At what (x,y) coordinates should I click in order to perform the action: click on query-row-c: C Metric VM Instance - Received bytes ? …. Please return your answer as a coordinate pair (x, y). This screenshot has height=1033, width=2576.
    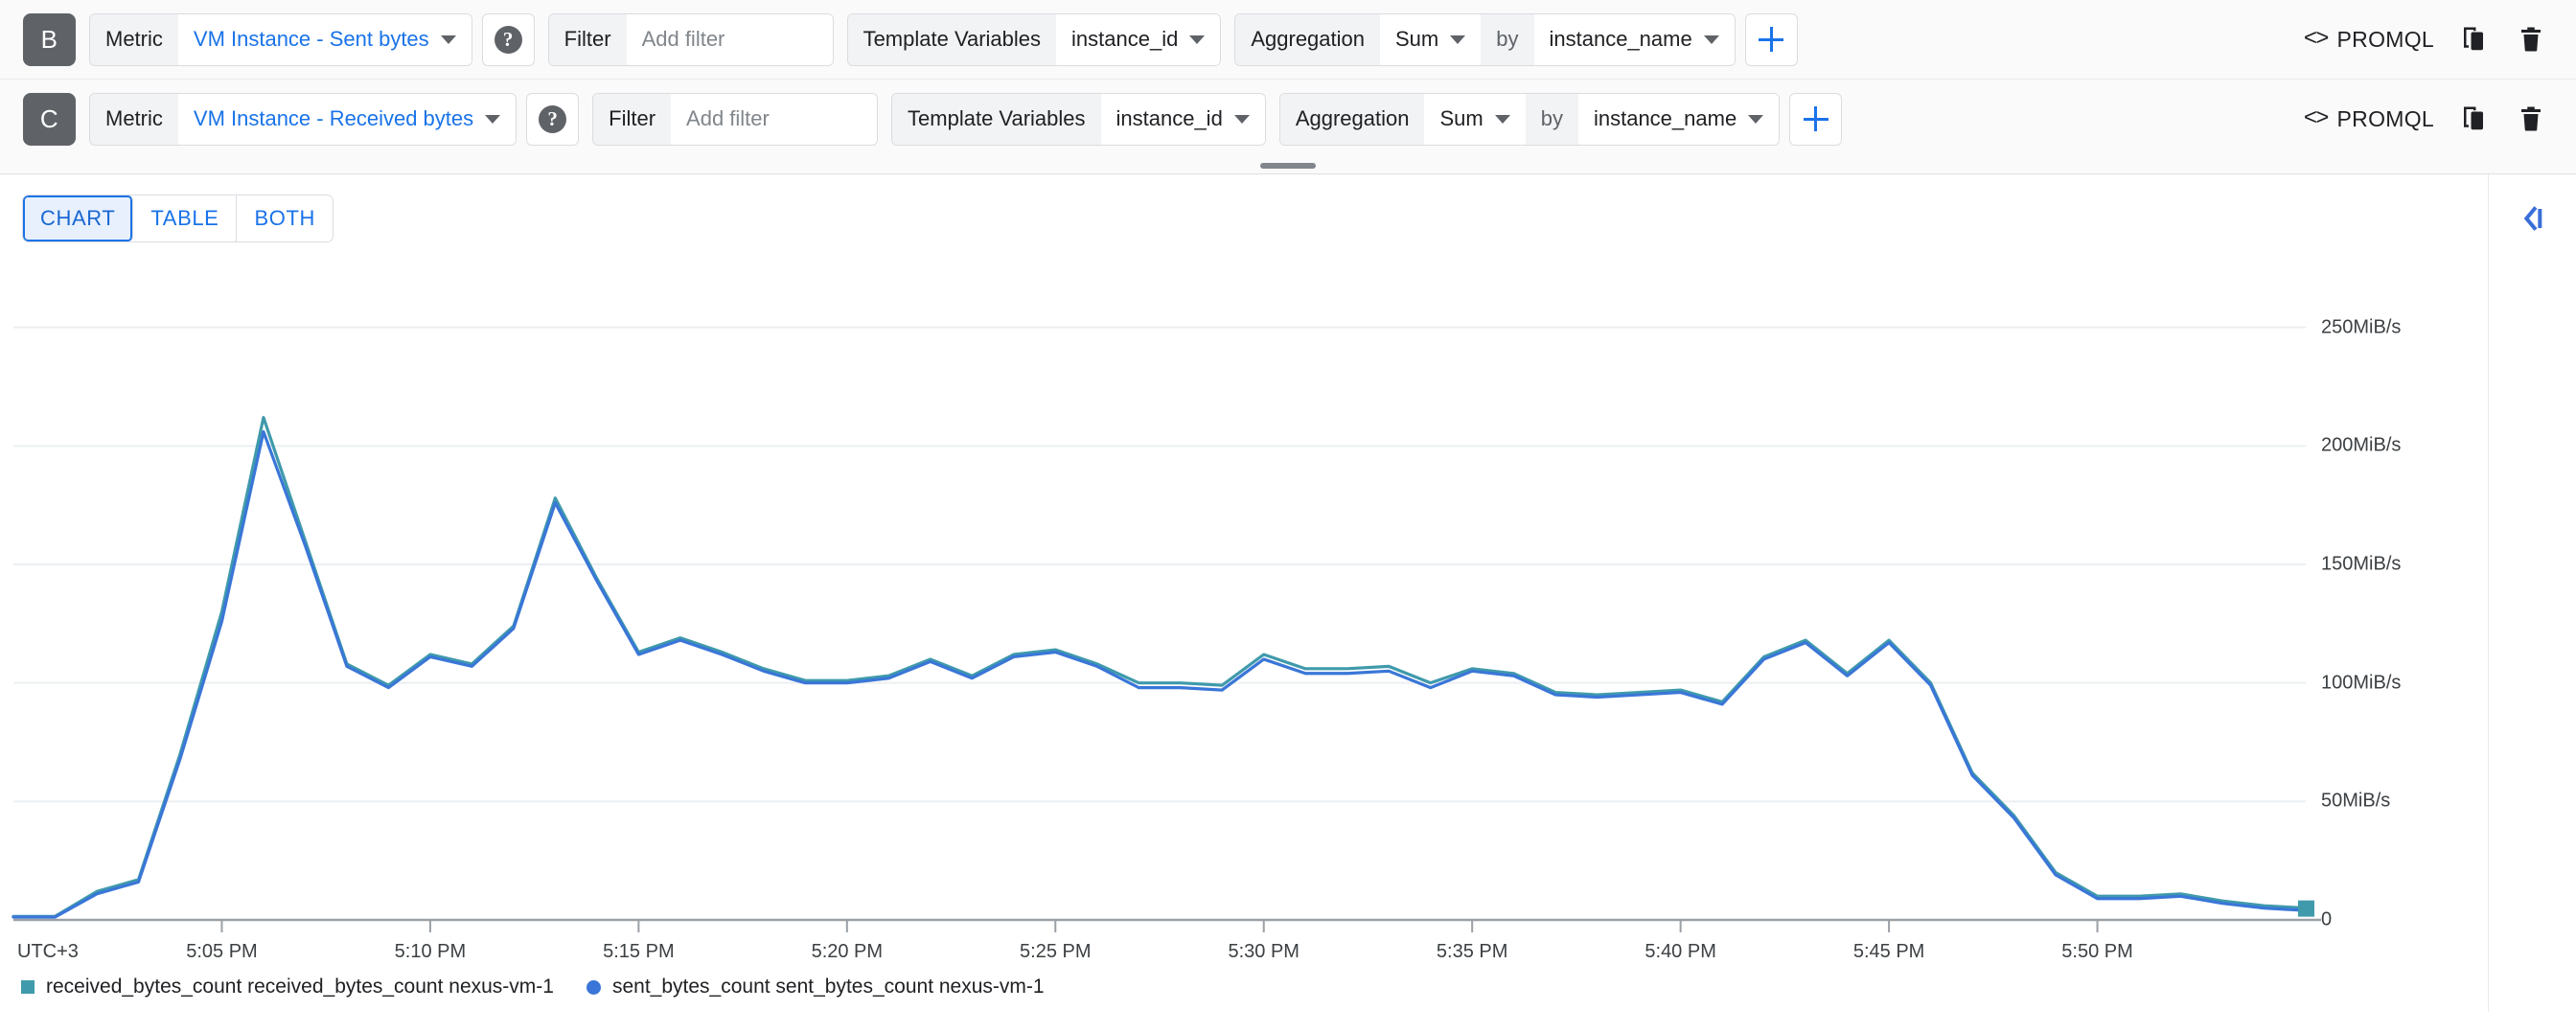
    Looking at the image, I should click on (1288, 119).